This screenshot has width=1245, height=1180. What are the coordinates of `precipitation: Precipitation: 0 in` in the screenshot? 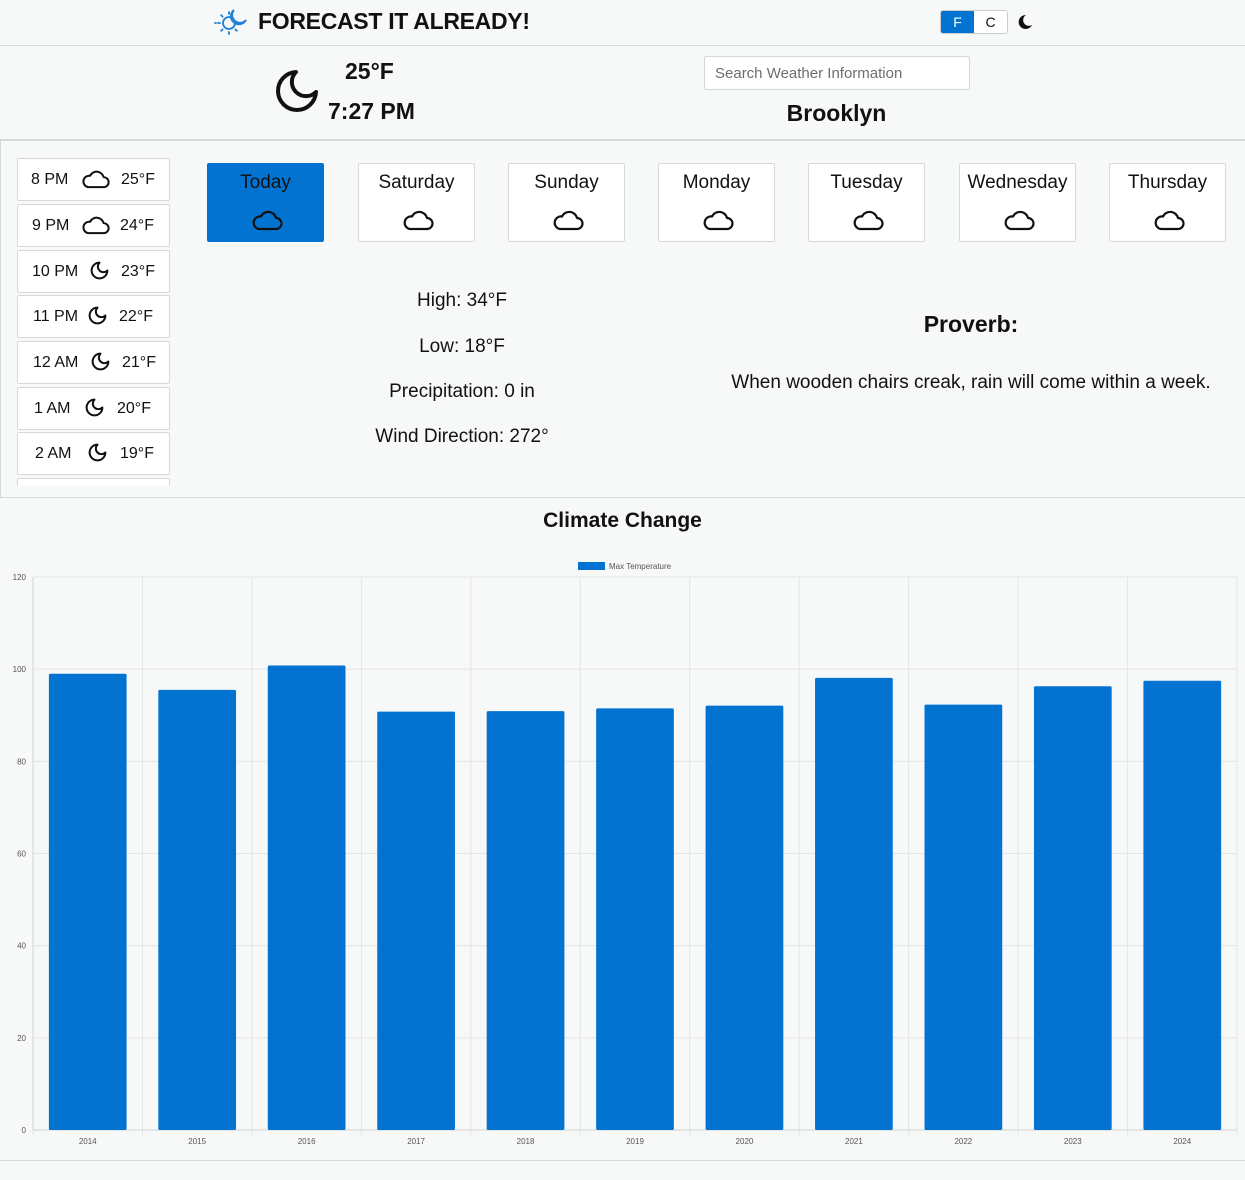 It's located at (462, 391).